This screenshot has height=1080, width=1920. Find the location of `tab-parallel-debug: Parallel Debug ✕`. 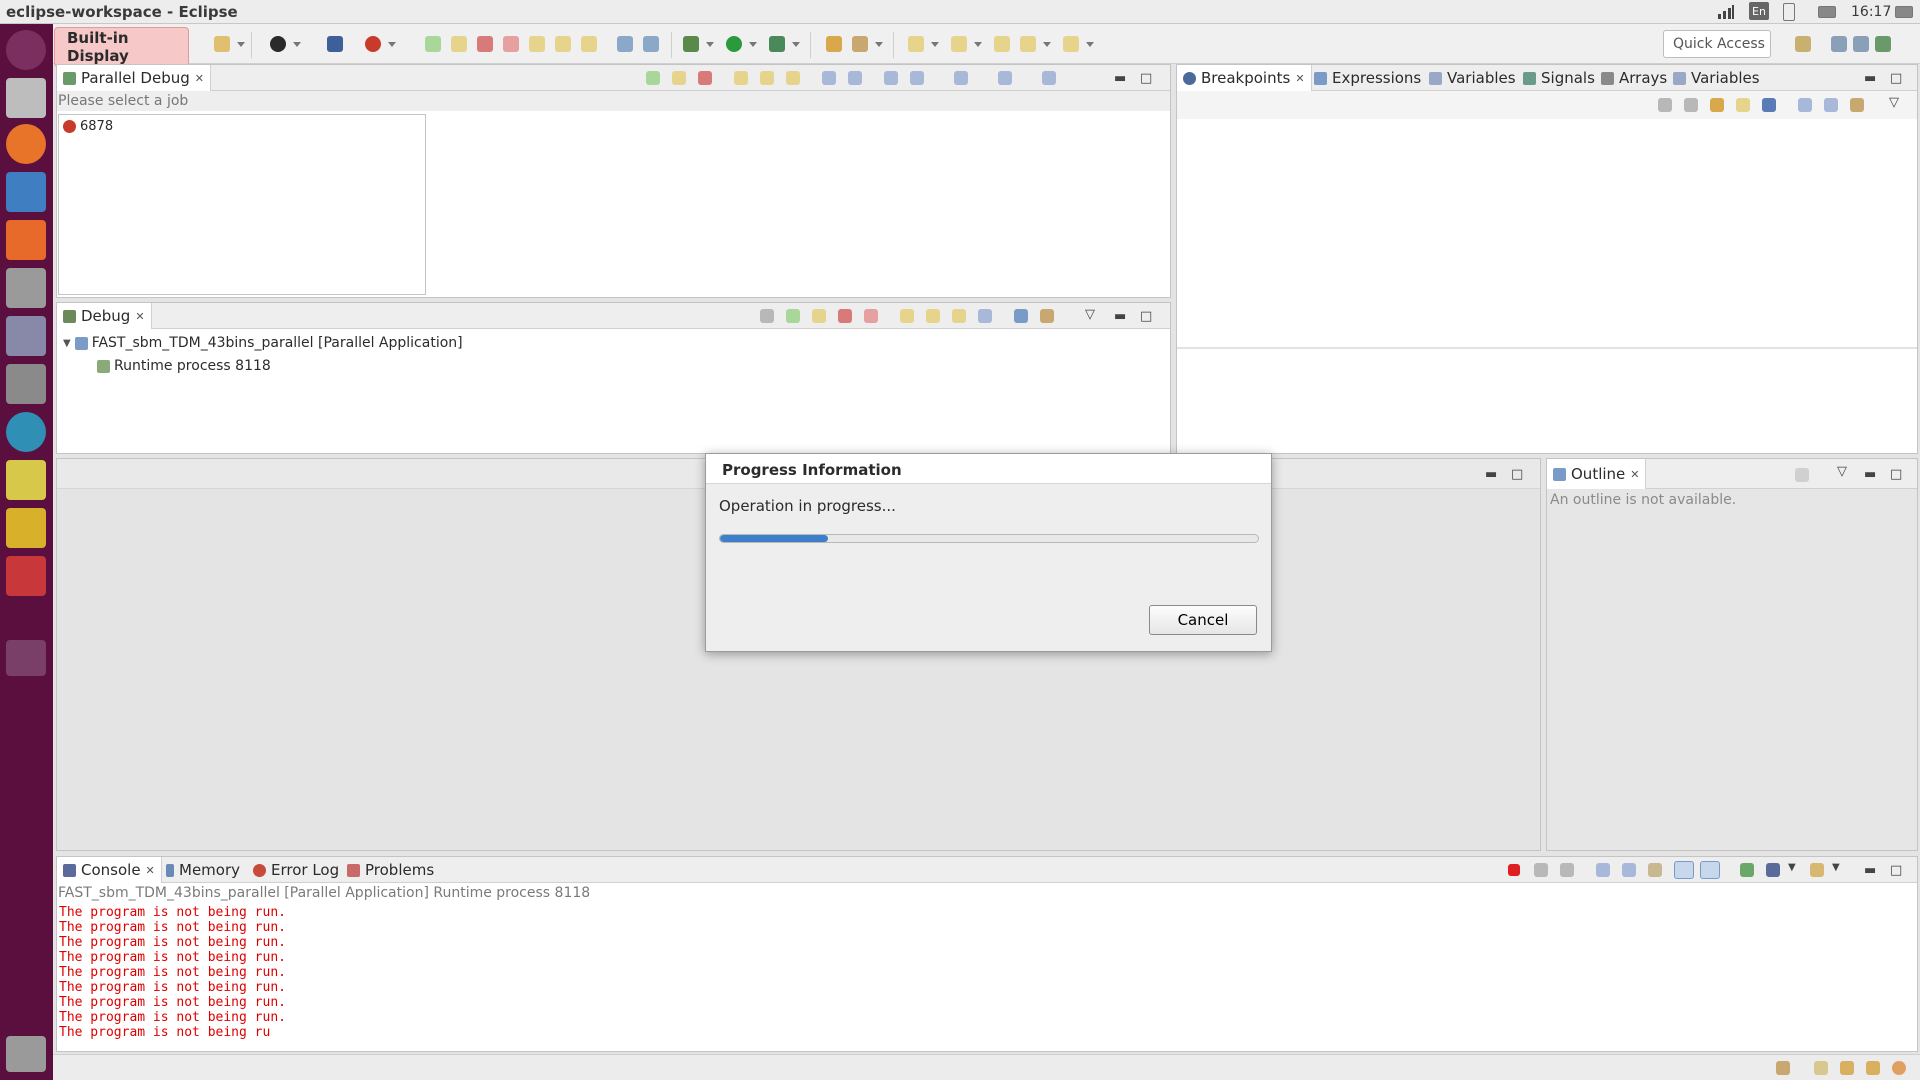

tab-parallel-debug: Parallel Debug ✕ is located at coordinates (134, 78).